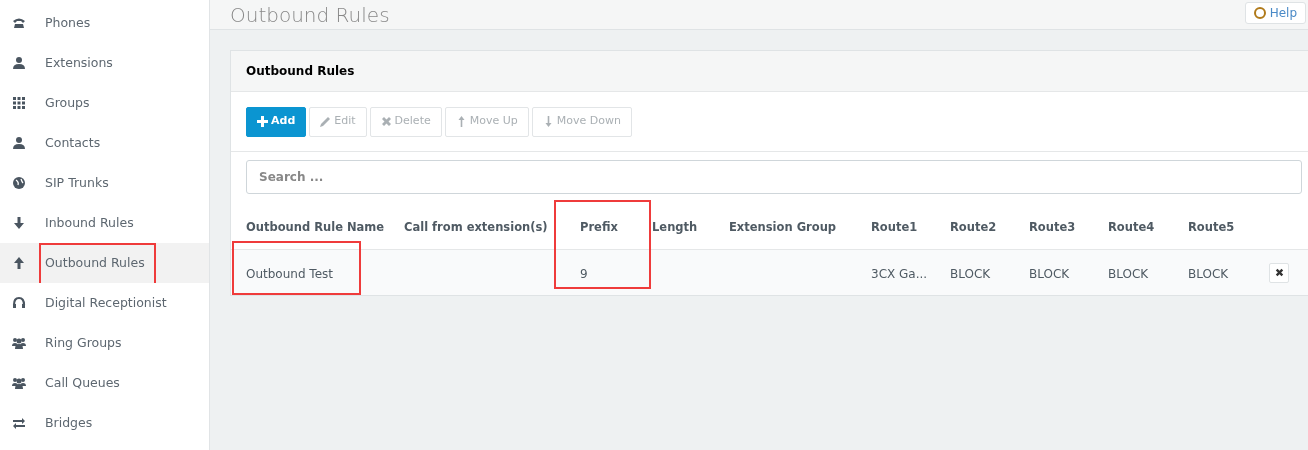  Describe the element at coordinates (1052, 226) in the screenshot. I see `column-header: Route3` at that location.